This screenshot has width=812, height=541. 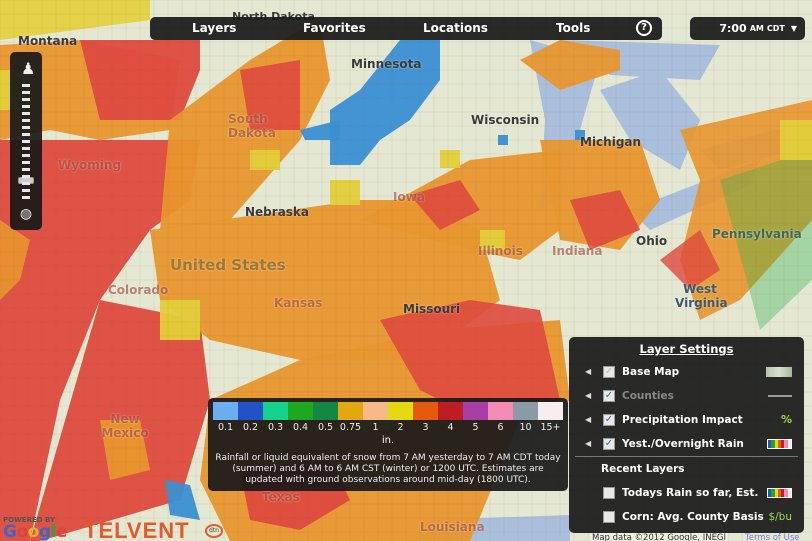 I want to click on map-data-copyright: Map data ©2012 Google, INEGI, so click(x=659, y=537).